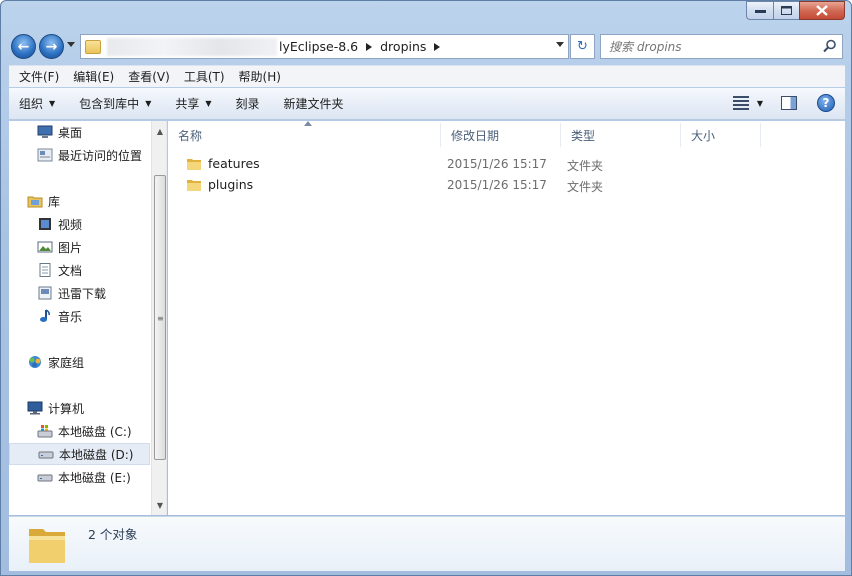 The height and width of the screenshot is (576, 852). What do you see at coordinates (113, 534) in the screenshot?
I see `item-count: 2 个对象` at bounding box center [113, 534].